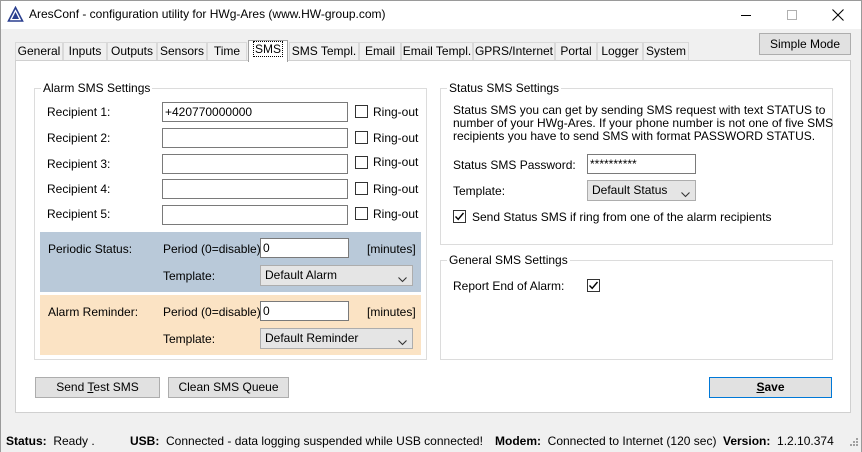 This screenshot has height=452, width=862. I want to click on recipient-4-ringout-label: Ring-out, so click(396, 189).